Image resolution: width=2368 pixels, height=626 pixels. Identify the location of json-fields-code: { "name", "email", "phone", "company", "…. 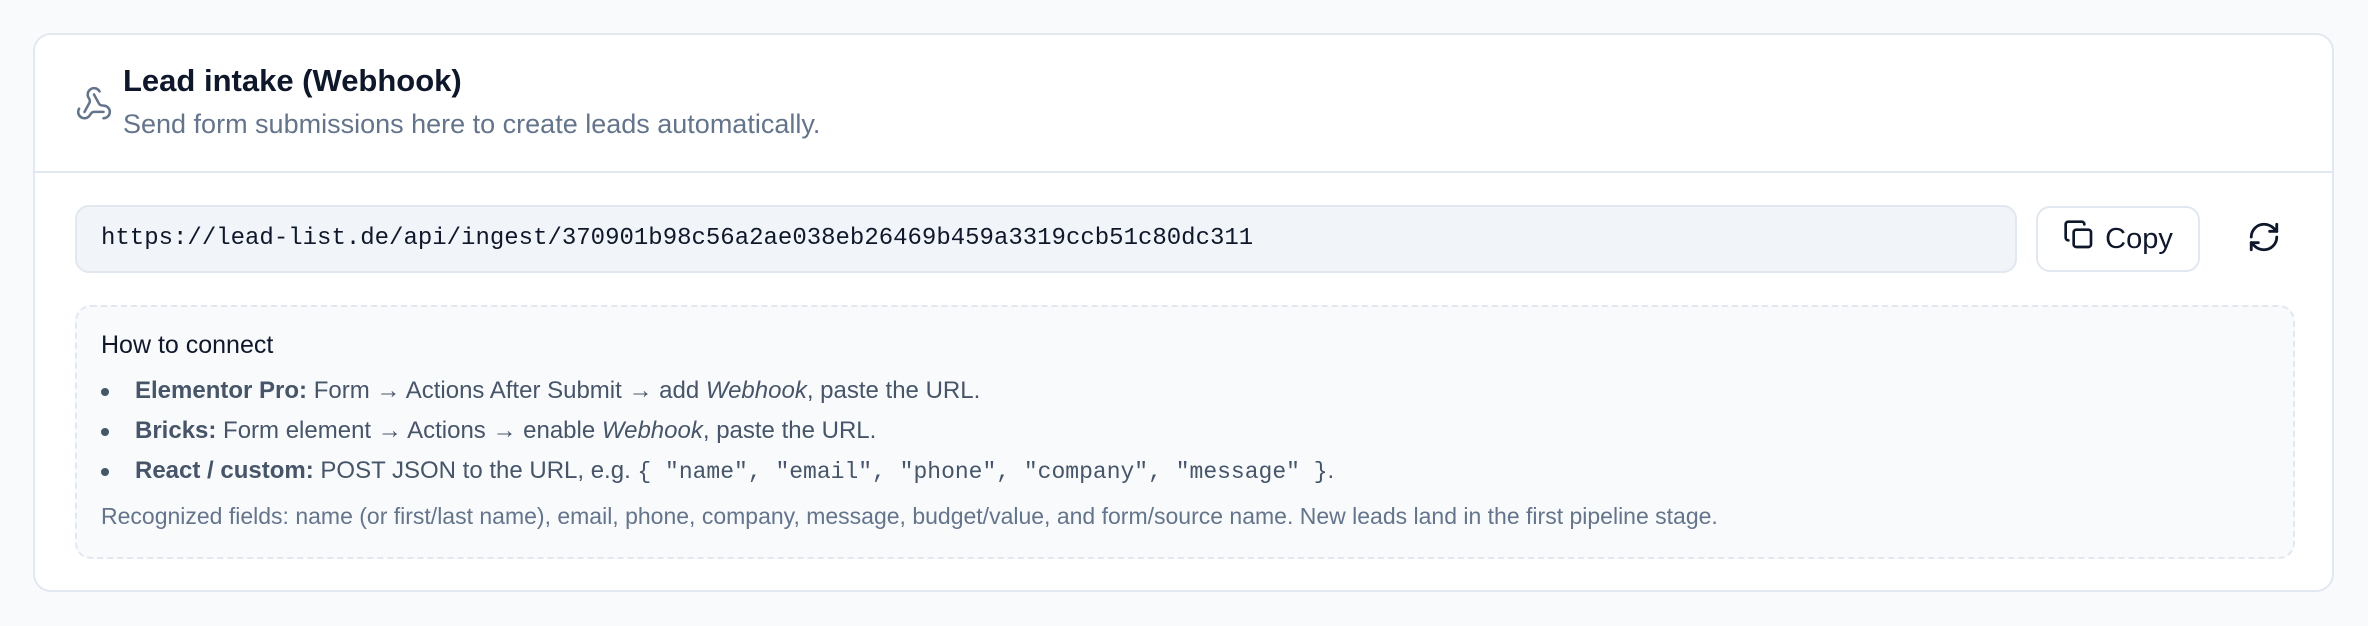
(982, 472).